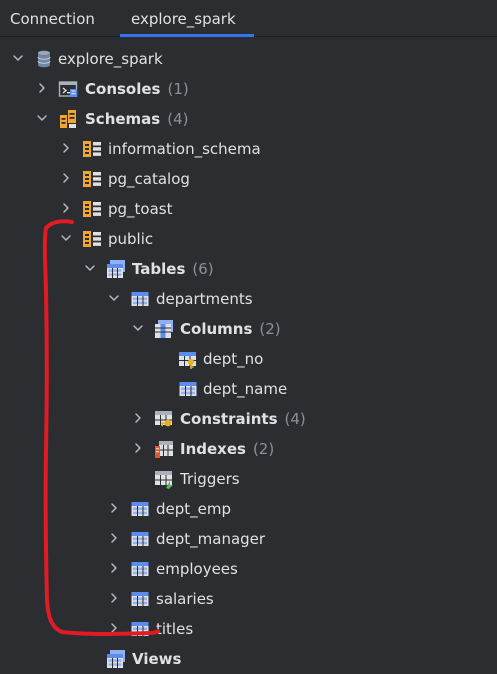  Describe the element at coordinates (137, 89) in the screenshot. I see `node-label: Consoles (1)` at that location.